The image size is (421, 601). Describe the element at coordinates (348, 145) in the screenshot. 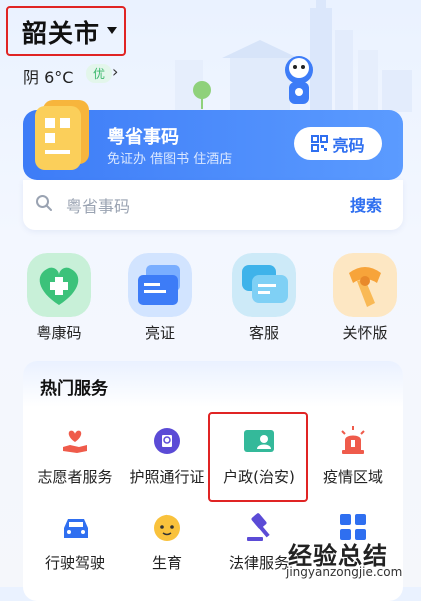

I see `show-code-label: 亮码` at that location.